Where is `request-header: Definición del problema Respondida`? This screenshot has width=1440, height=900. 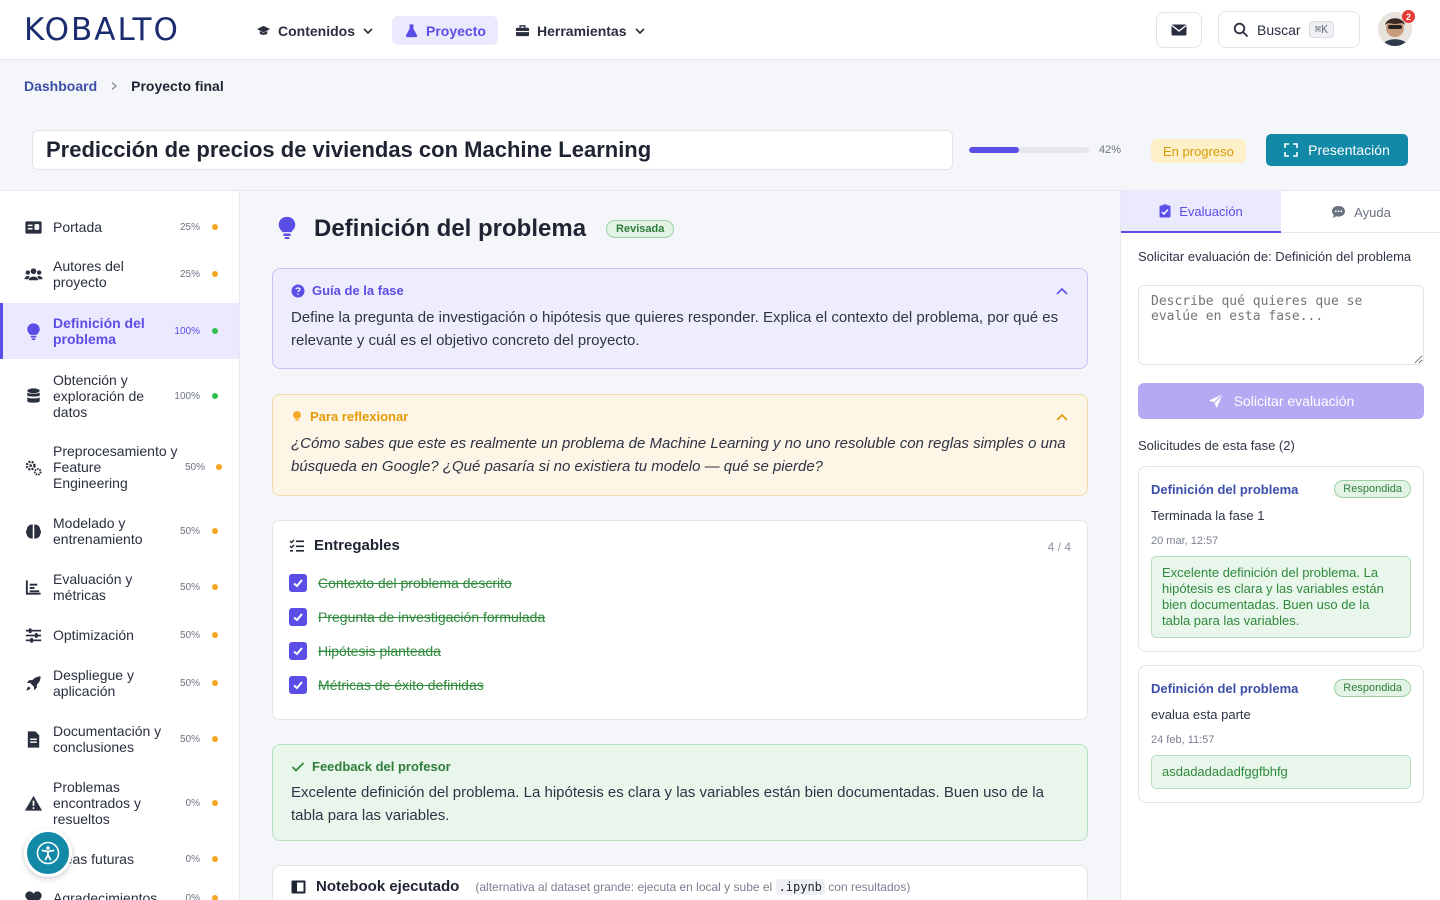 request-header: Definición del problema Respondida is located at coordinates (1281, 489).